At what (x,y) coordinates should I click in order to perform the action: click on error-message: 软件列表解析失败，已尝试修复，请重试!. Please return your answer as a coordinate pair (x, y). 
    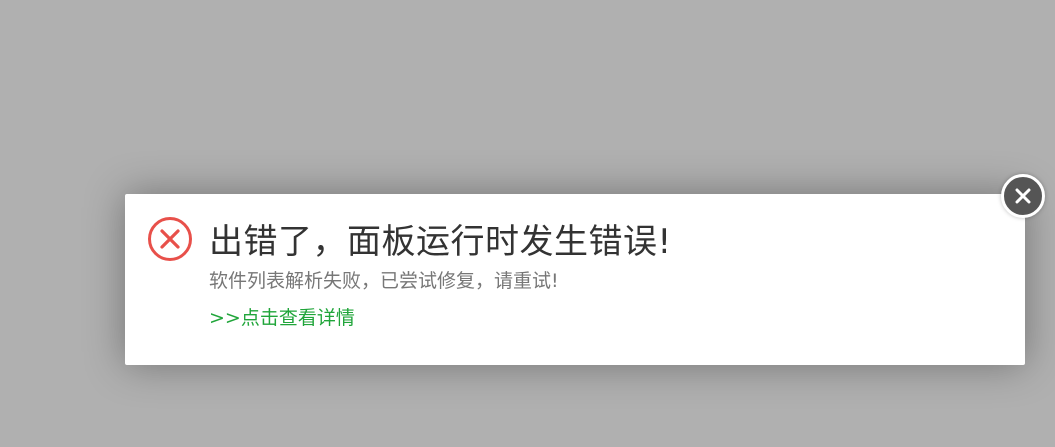
    Looking at the image, I should click on (384, 281).